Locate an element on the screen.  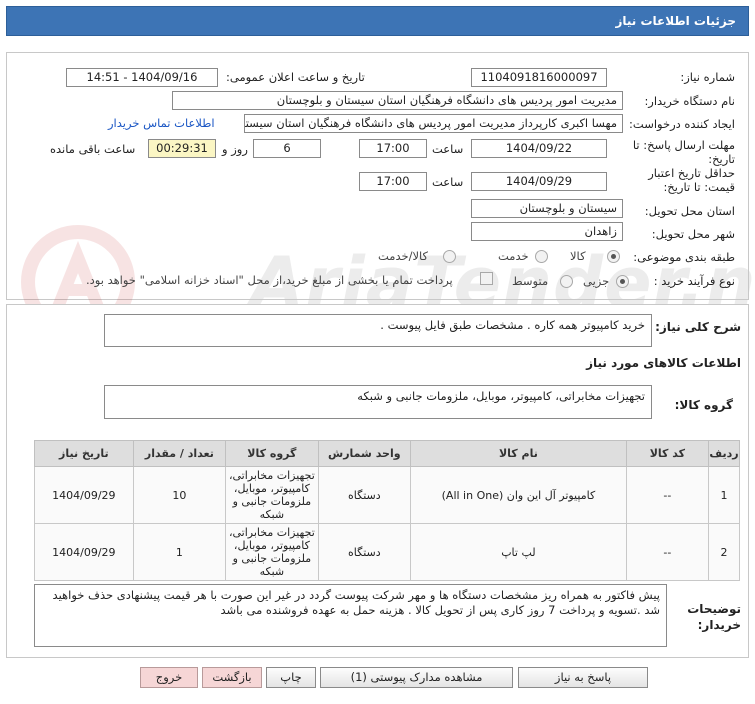
col-qty: تعداد / مقدار is located at coordinates (179, 453).